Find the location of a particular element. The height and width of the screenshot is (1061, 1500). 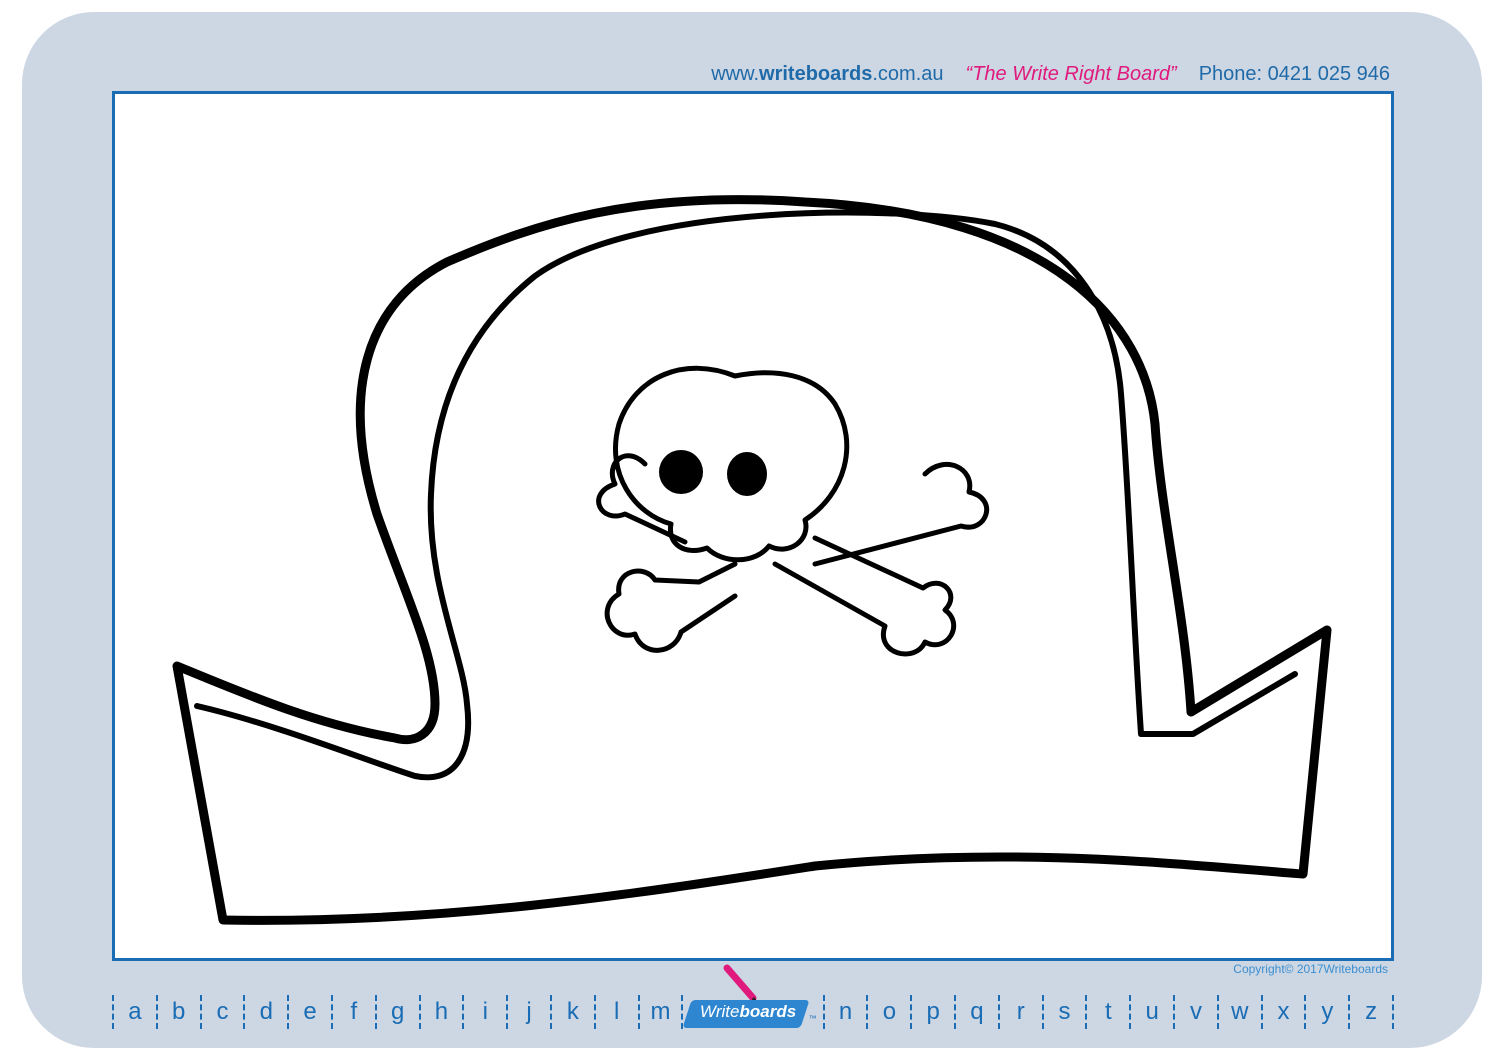

letter-b: b is located at coordinates (179, 1011).